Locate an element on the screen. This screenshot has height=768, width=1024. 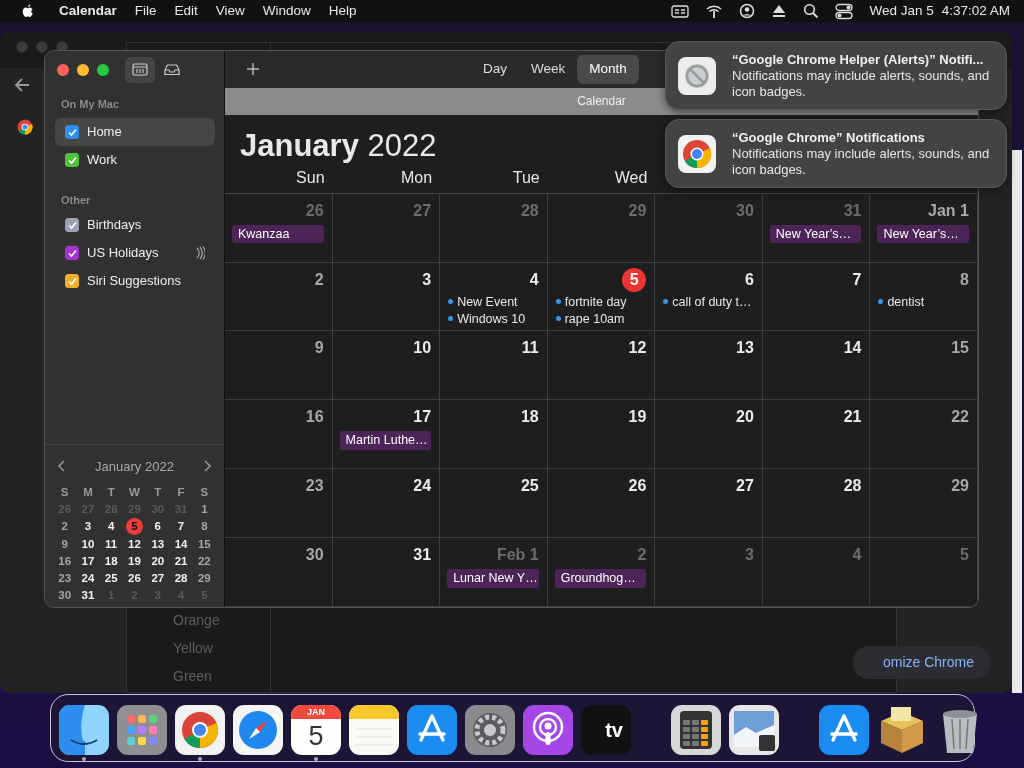
mini-calendar-day: 4 is located at coordinates (111, 526).